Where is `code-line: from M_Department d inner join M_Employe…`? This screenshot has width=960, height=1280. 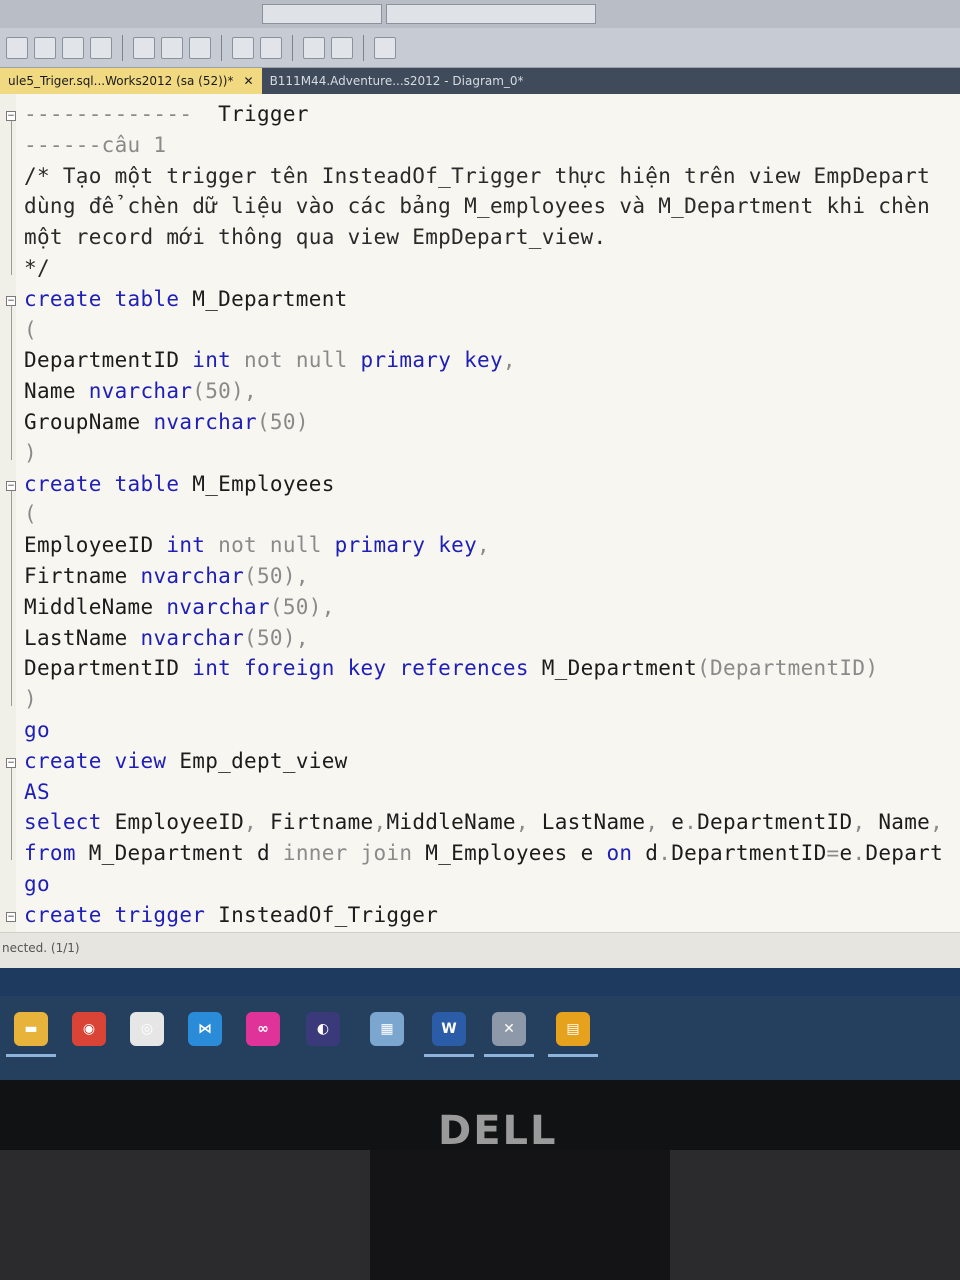
code-line: from M_Department d inner join M_Employe… is located at coordinates (483, 853).